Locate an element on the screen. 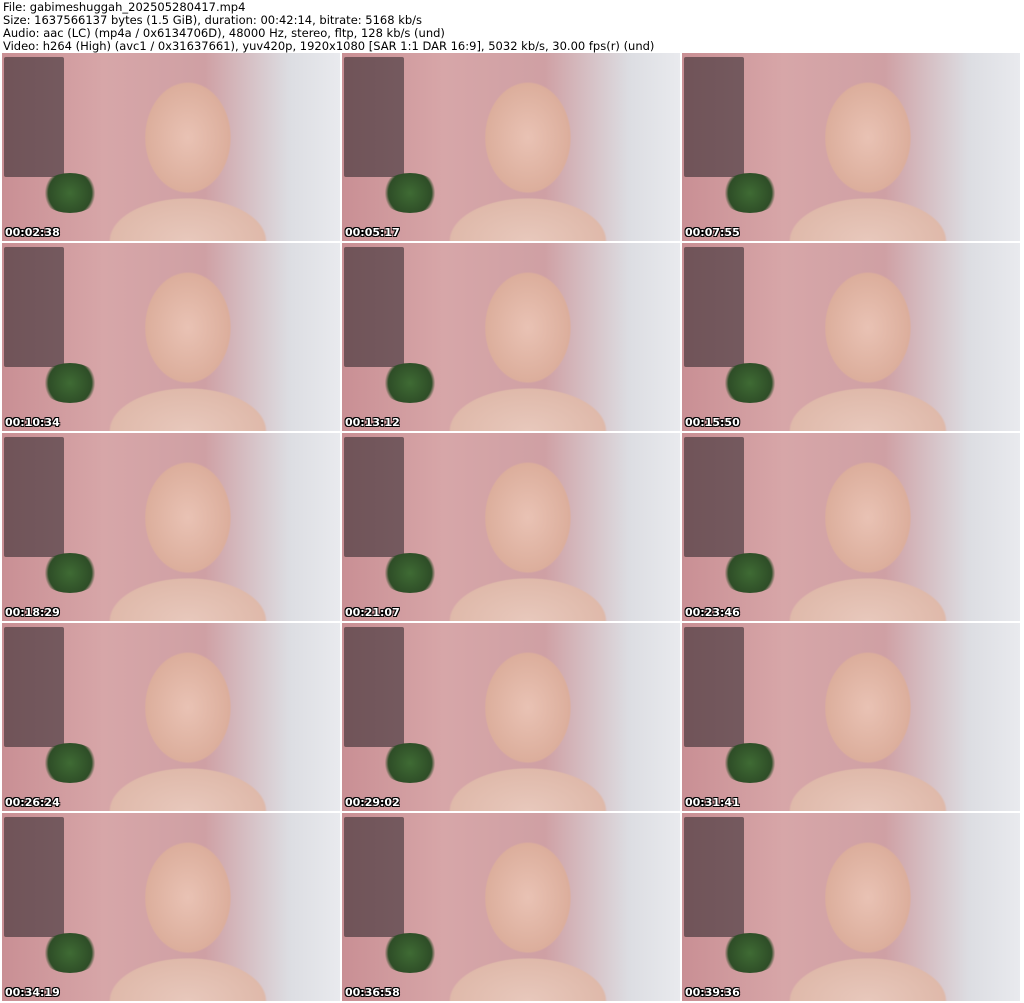  thumbnail-timestamp: 00:21:07 is located at coordinates (372, 612).